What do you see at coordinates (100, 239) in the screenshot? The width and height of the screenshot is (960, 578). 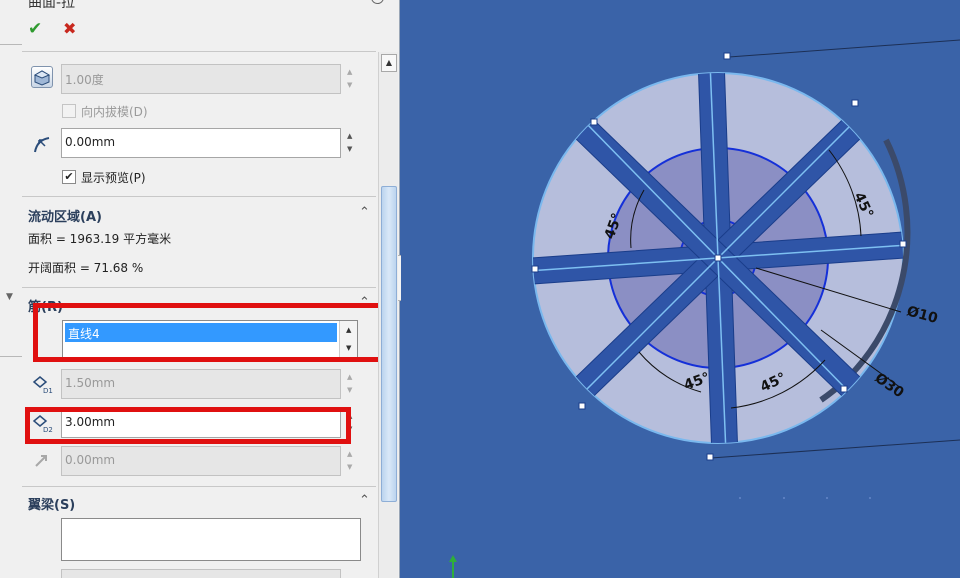 I see `area-text: 面积 = 1963.19 平方毫米` at bounding box center [100, 239].